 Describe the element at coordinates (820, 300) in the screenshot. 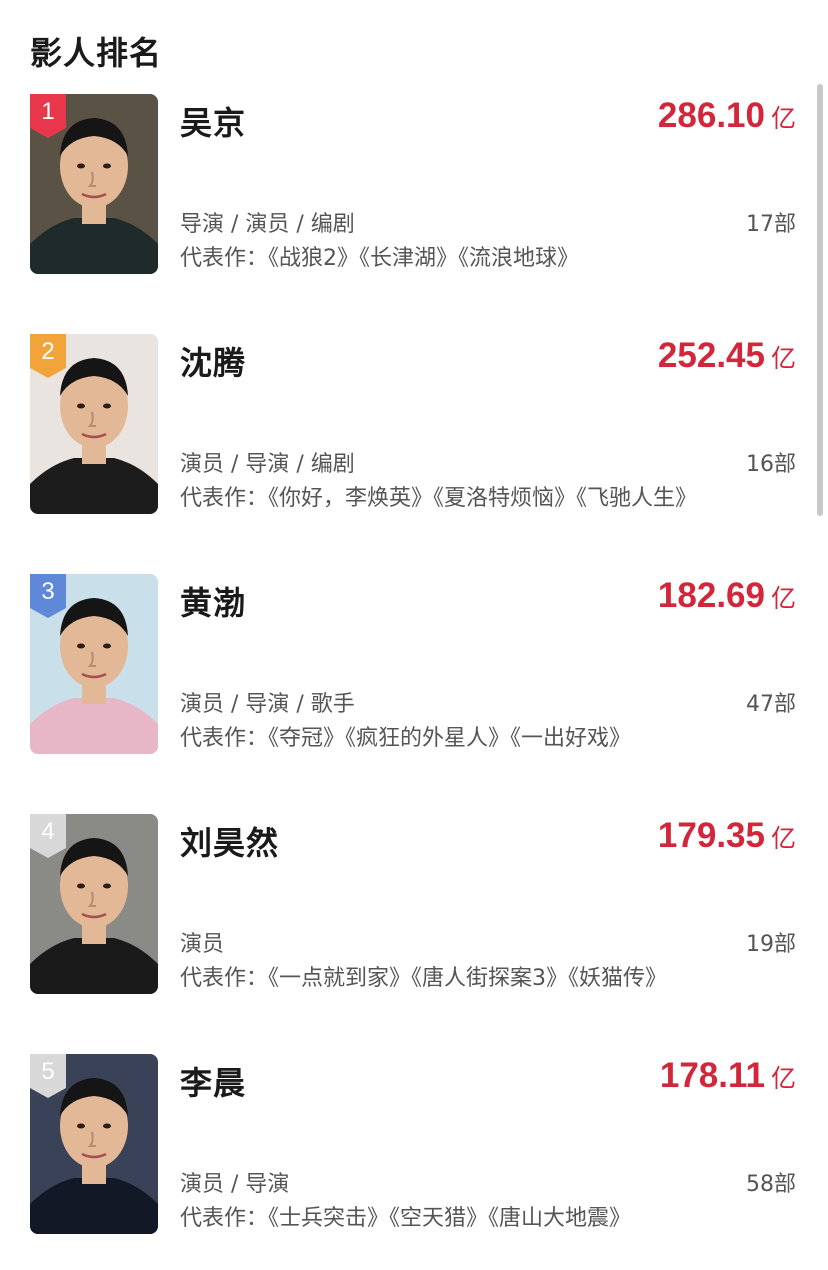

I see `scrollbar` at that location.